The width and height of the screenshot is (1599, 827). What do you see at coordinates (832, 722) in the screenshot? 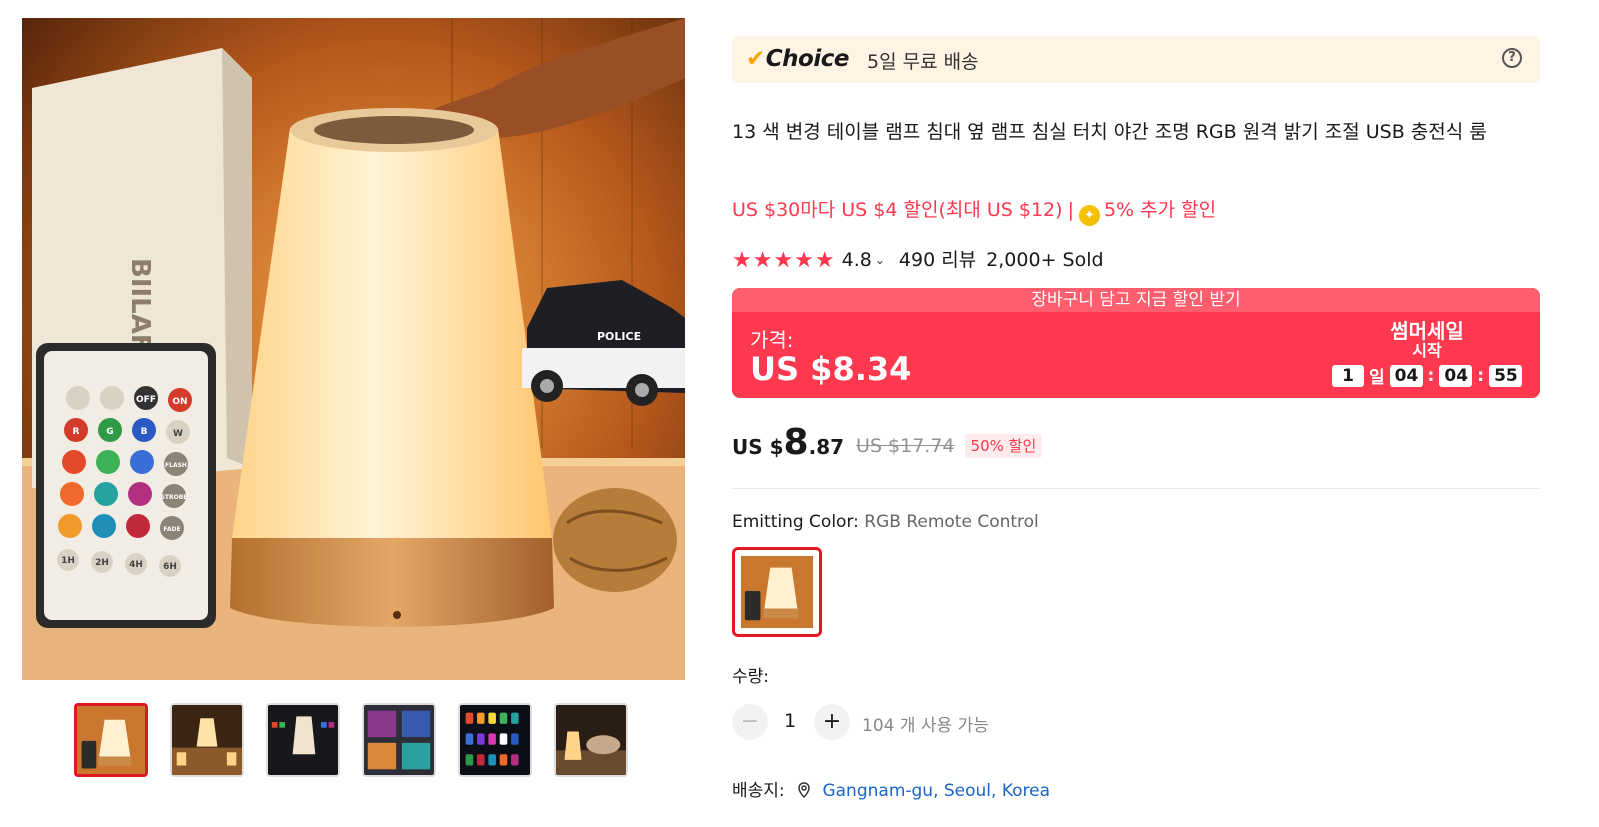
I see `quantity-increase-button: +` at bounding box center [832, 722].